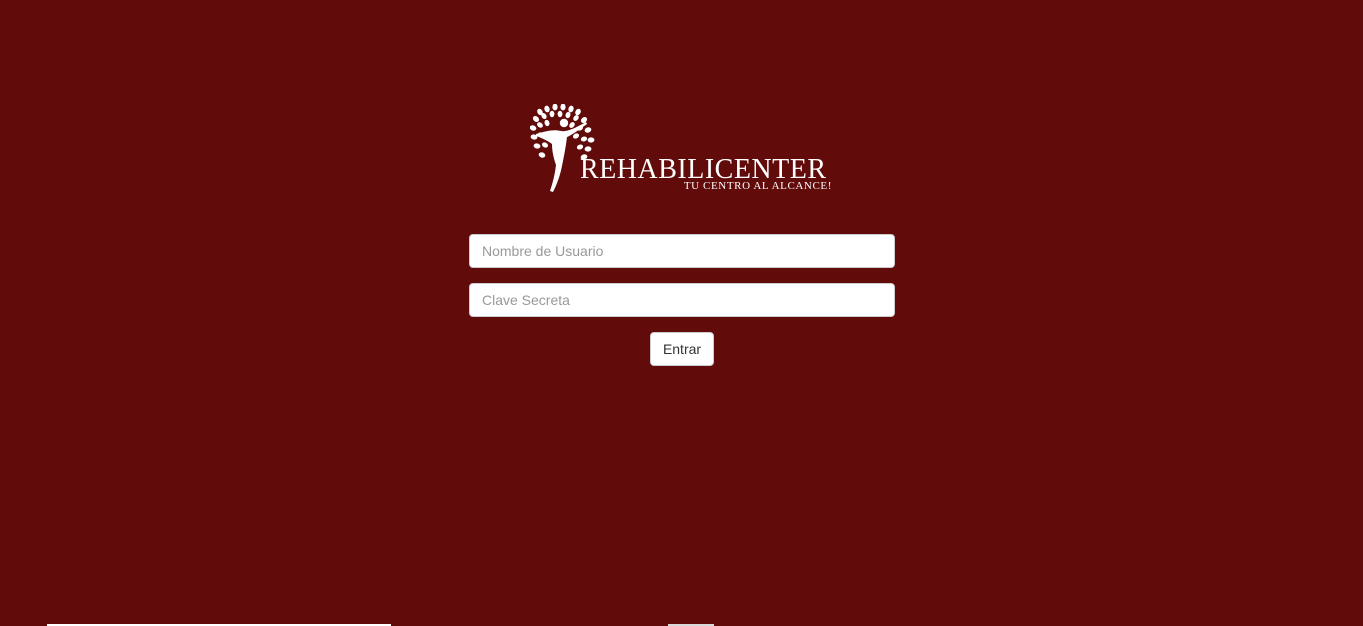 The image size is (1363, 626). Describe the element at coordinates (757, 186) in the screenshot. I see `brand-tagline: TU CENTRO AL ALCANCE!` at that location.